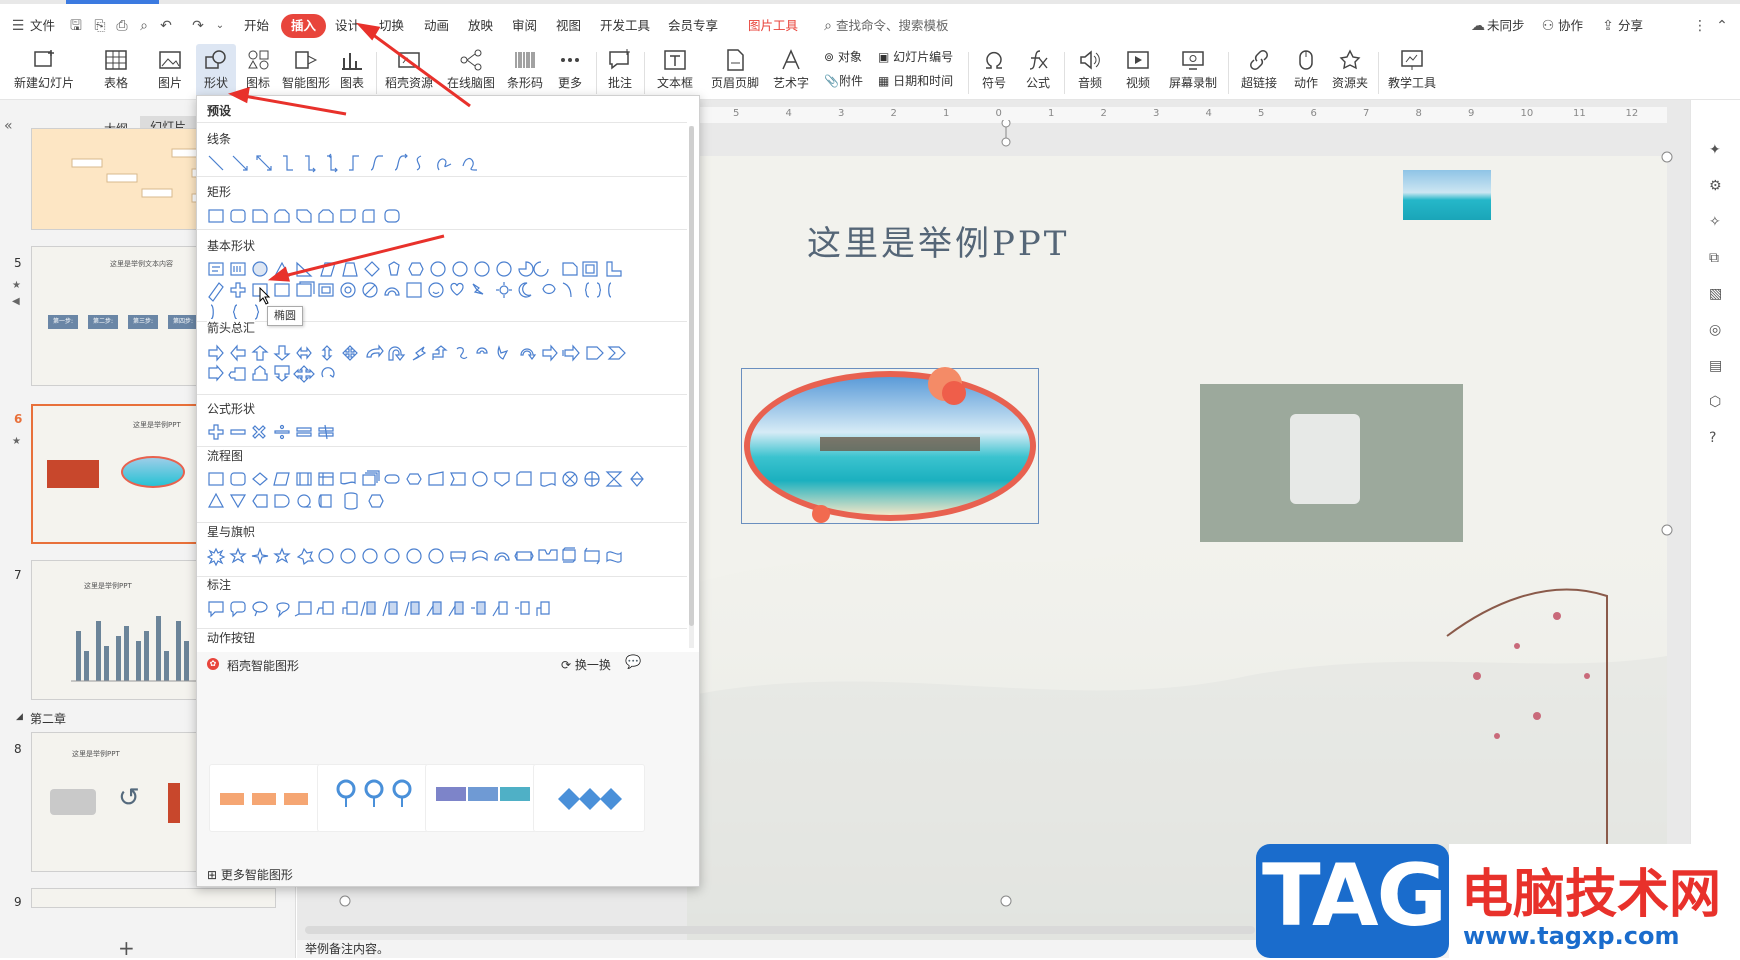  I want to click on mindmap-button: 在线脑图, so click(471, 72).